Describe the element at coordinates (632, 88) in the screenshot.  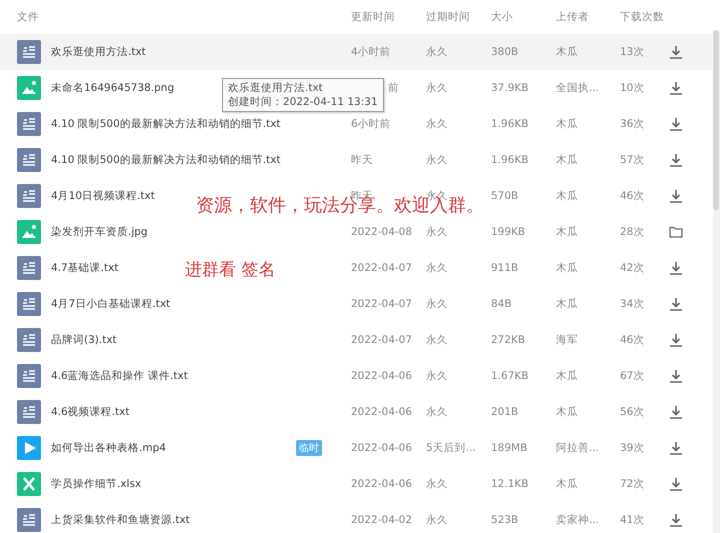
I see `download-count: 10次` at that location.